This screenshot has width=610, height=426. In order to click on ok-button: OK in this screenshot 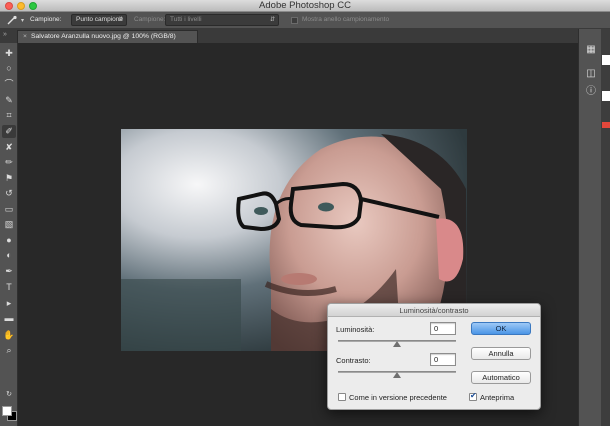, I will do `click(501, 328)`.